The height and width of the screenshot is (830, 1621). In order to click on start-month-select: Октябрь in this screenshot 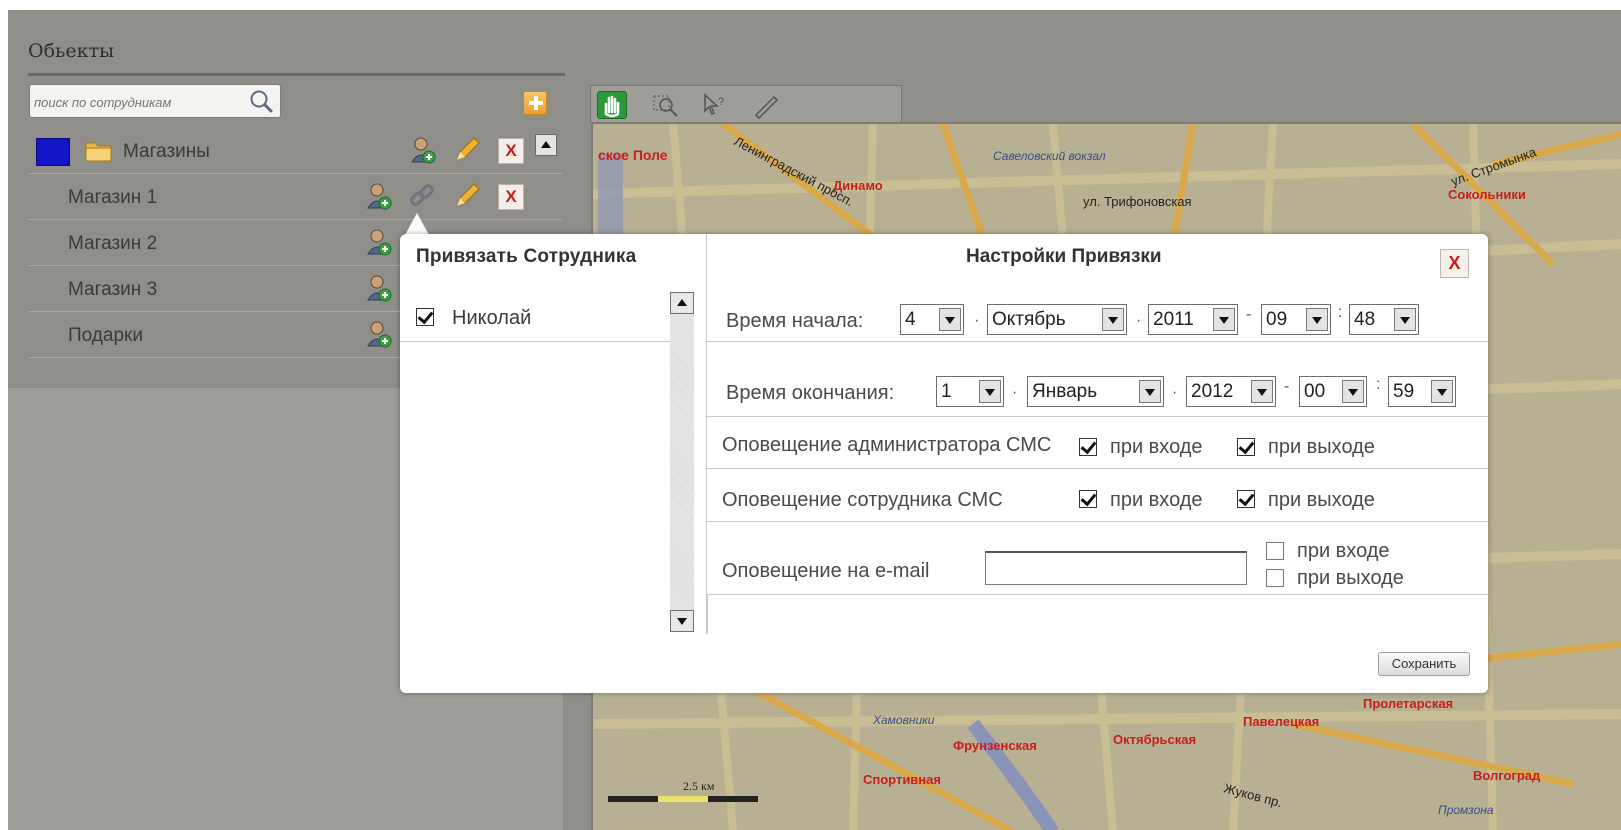, I will do `click(1057, 319)`.